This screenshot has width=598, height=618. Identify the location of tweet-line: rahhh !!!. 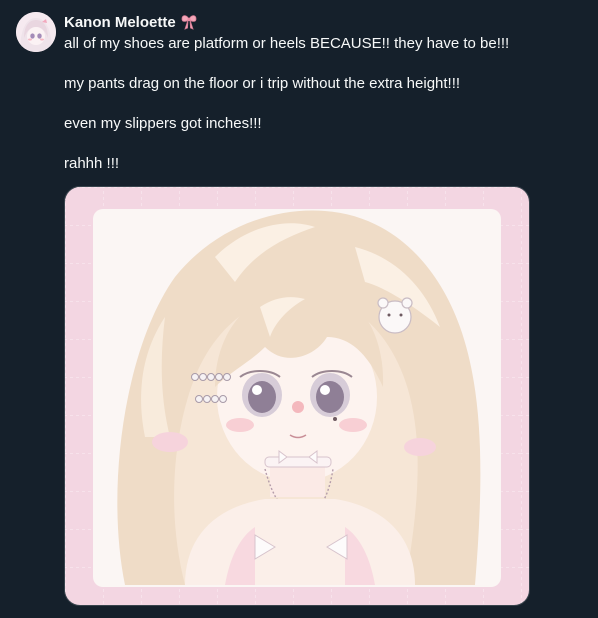
(92, 163).